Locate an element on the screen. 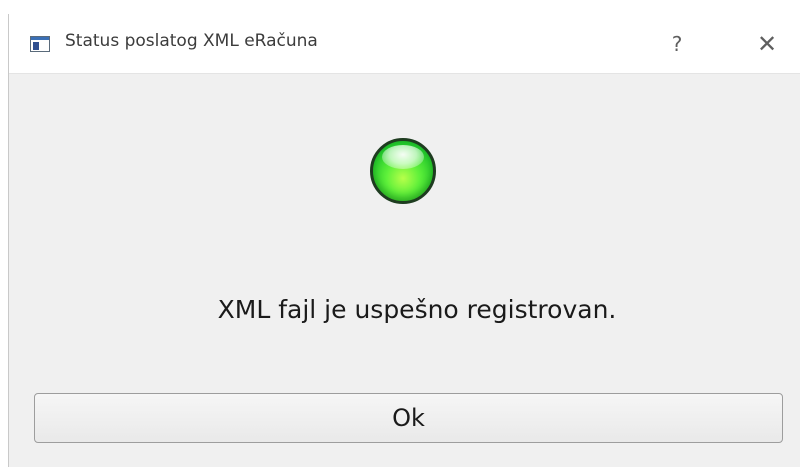 This screenshot has height=467, width=800. close-button: ✕ is located at coordinates (767, 44).